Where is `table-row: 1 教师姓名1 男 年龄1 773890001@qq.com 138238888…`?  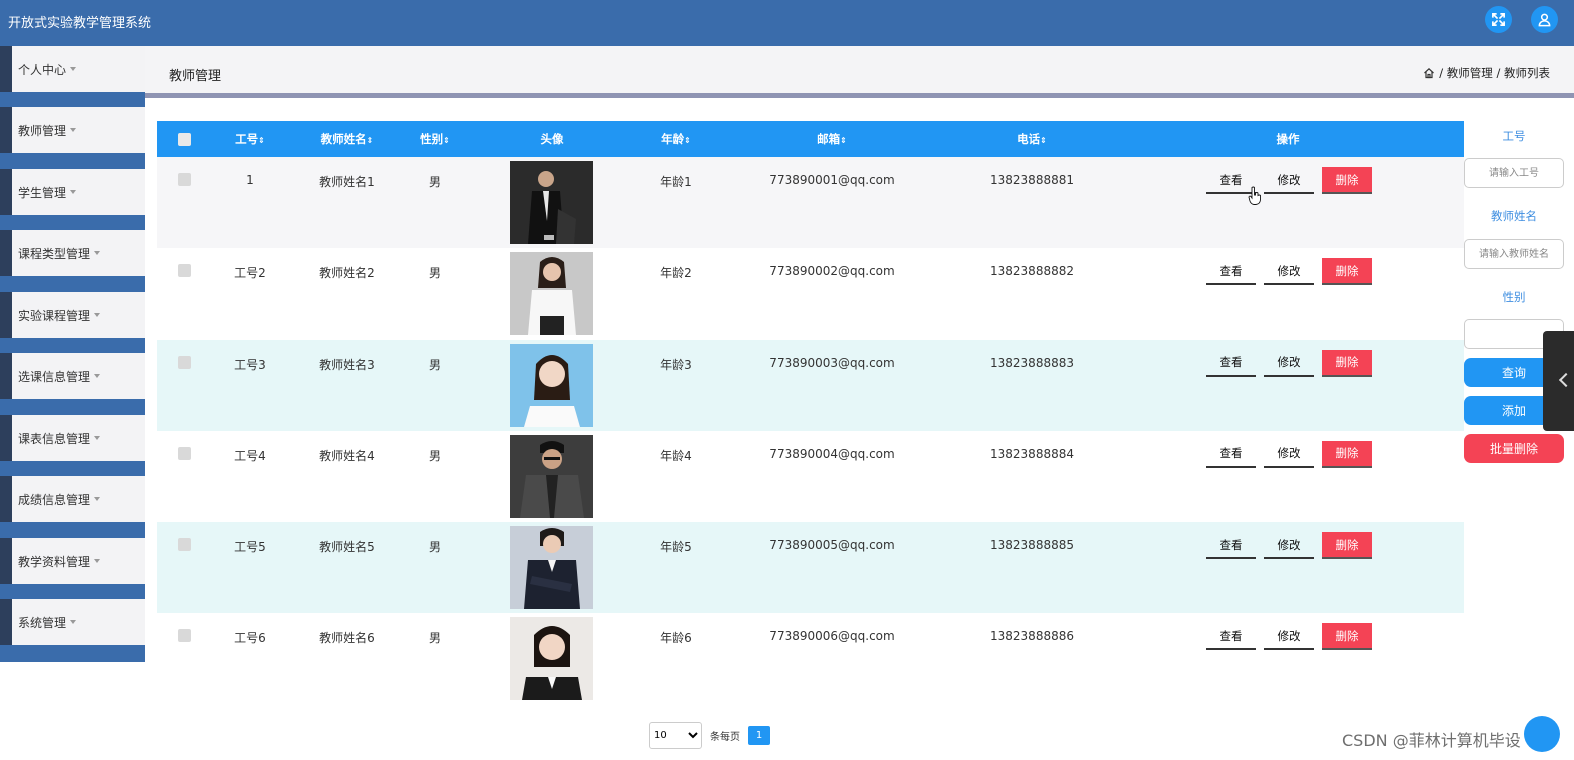
table-row: 1 教师姓名1 男 年龄1 773890001@qq.com 138238888… is located at coordinates (810, 203).